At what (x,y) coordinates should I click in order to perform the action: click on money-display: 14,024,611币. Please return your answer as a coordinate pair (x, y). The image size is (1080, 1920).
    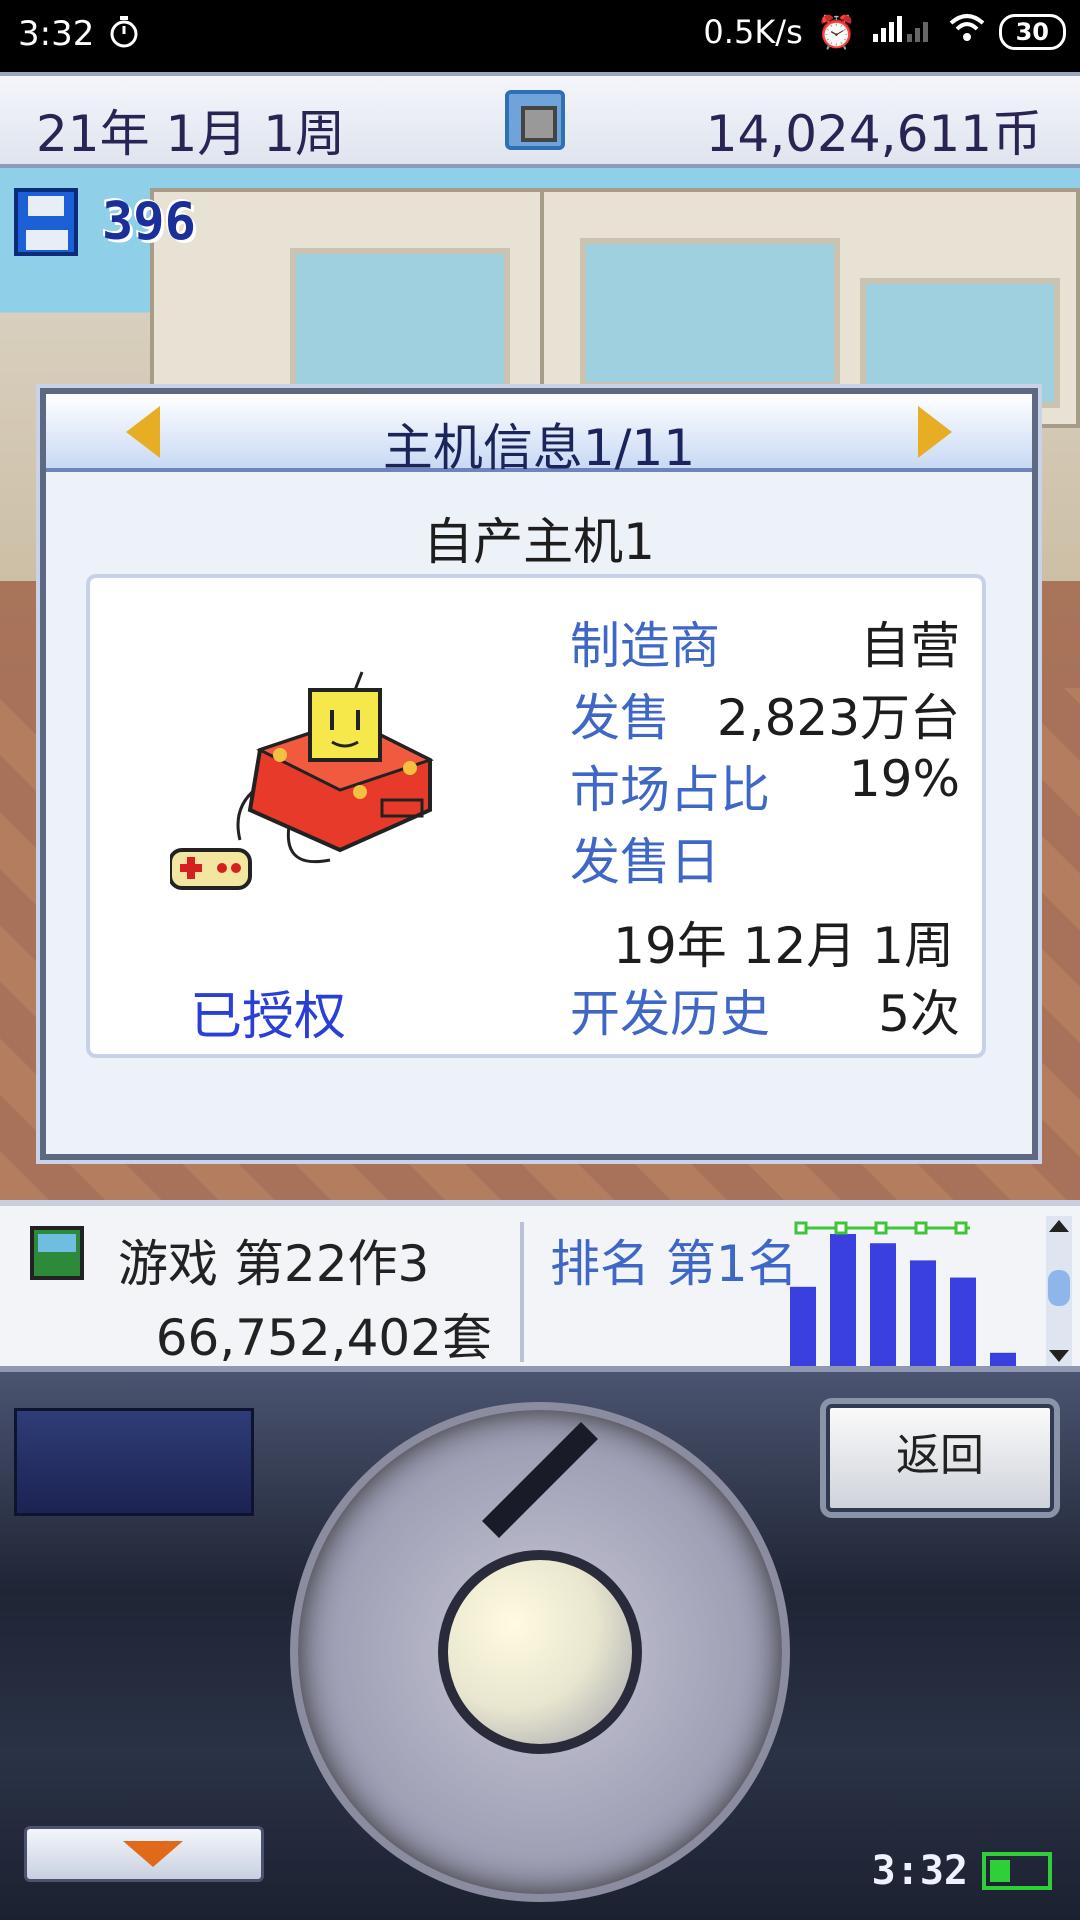
    Looking at the image, I should click on (873, 134).